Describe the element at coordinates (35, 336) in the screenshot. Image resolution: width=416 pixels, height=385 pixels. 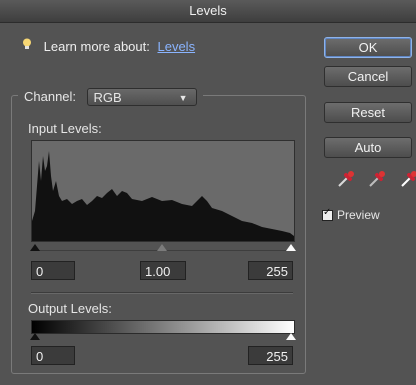
I see `output-black-slider` at that location.